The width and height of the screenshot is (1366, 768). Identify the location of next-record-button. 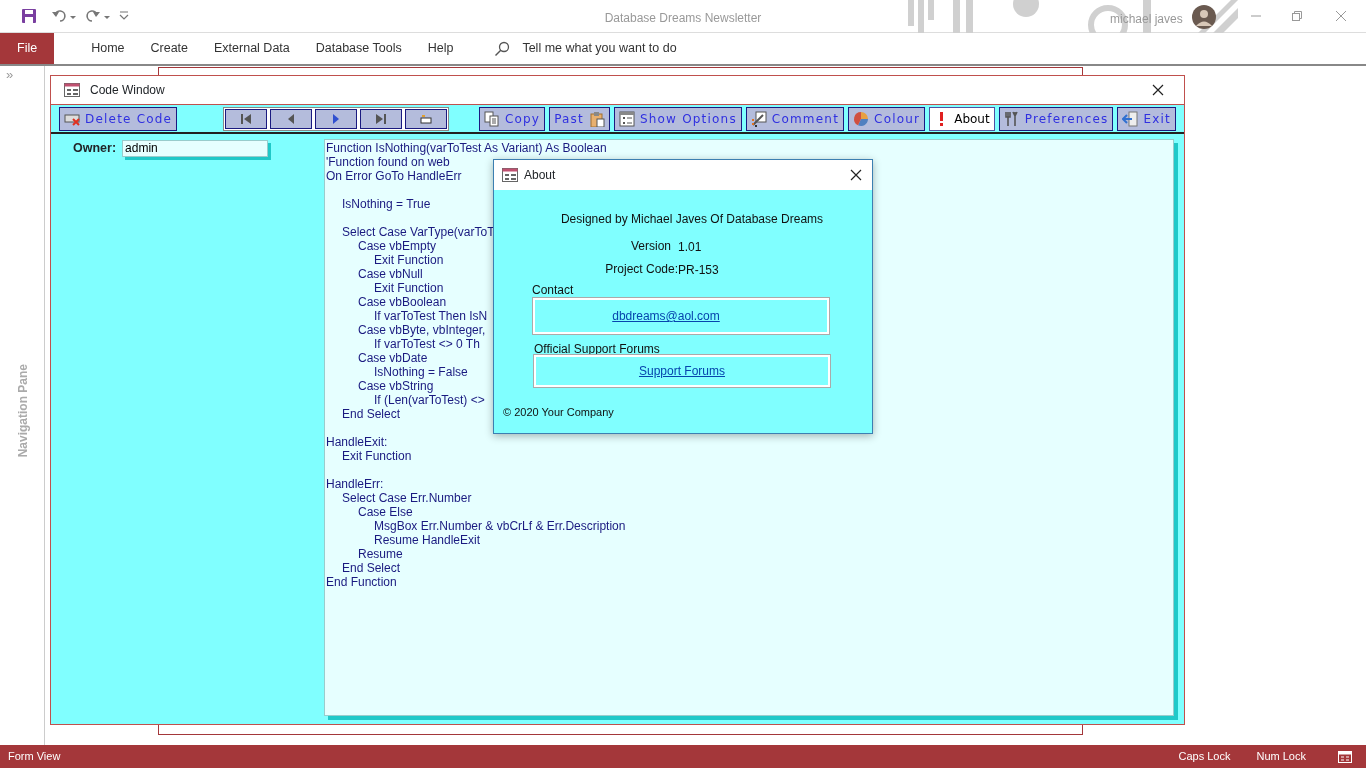
(336, 118).